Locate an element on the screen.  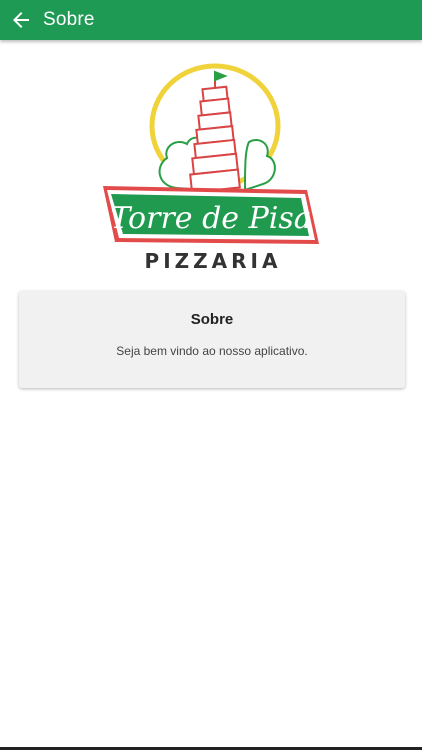
tower-icon is located at coordinates (215, 132).